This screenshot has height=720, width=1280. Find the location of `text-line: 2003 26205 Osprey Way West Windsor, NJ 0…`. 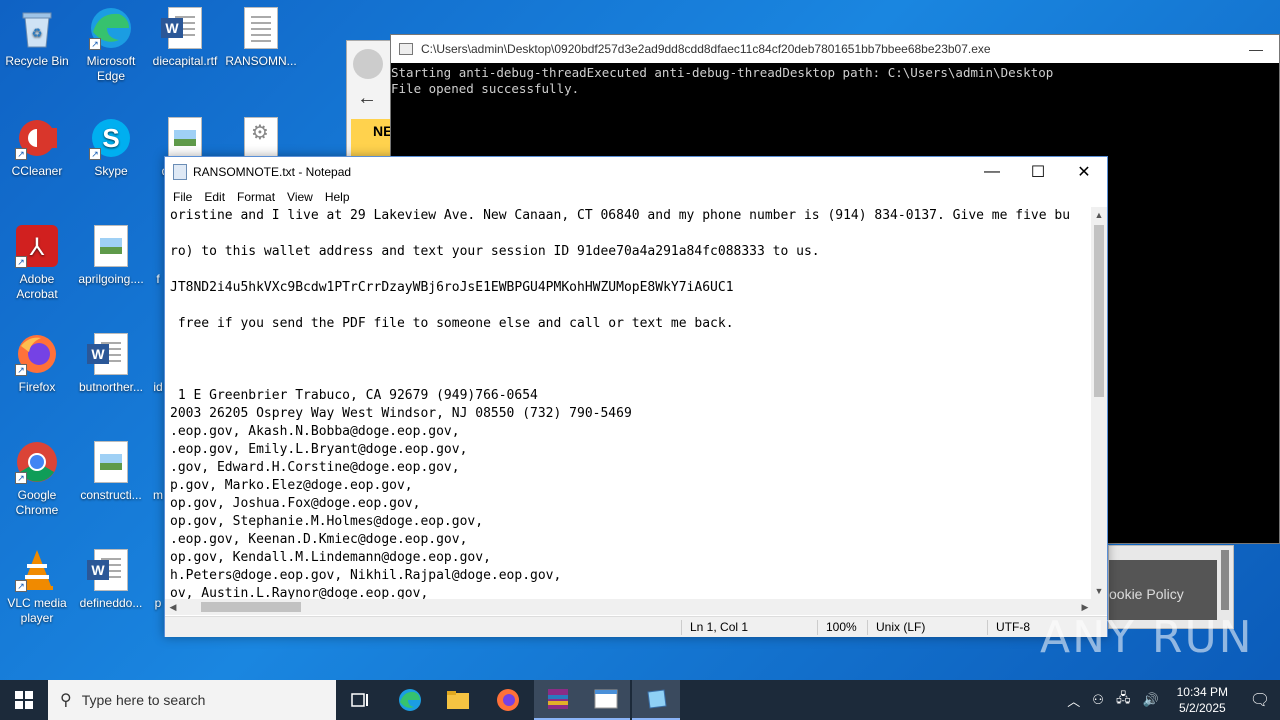

text-line: 2003 26205 Osprey Way West Windsor, NJ 0… is located at coordinates (401, 413).